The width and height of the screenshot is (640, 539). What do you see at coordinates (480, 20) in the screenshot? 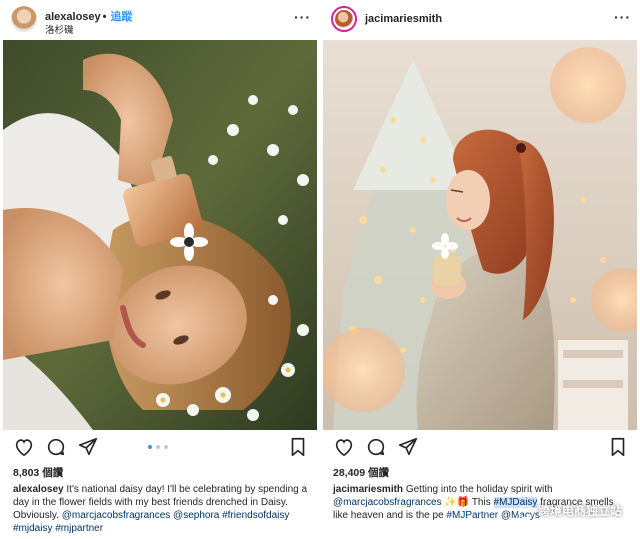
I see `post-header: jacimariesmith ···` at bounding box center [480, 20].